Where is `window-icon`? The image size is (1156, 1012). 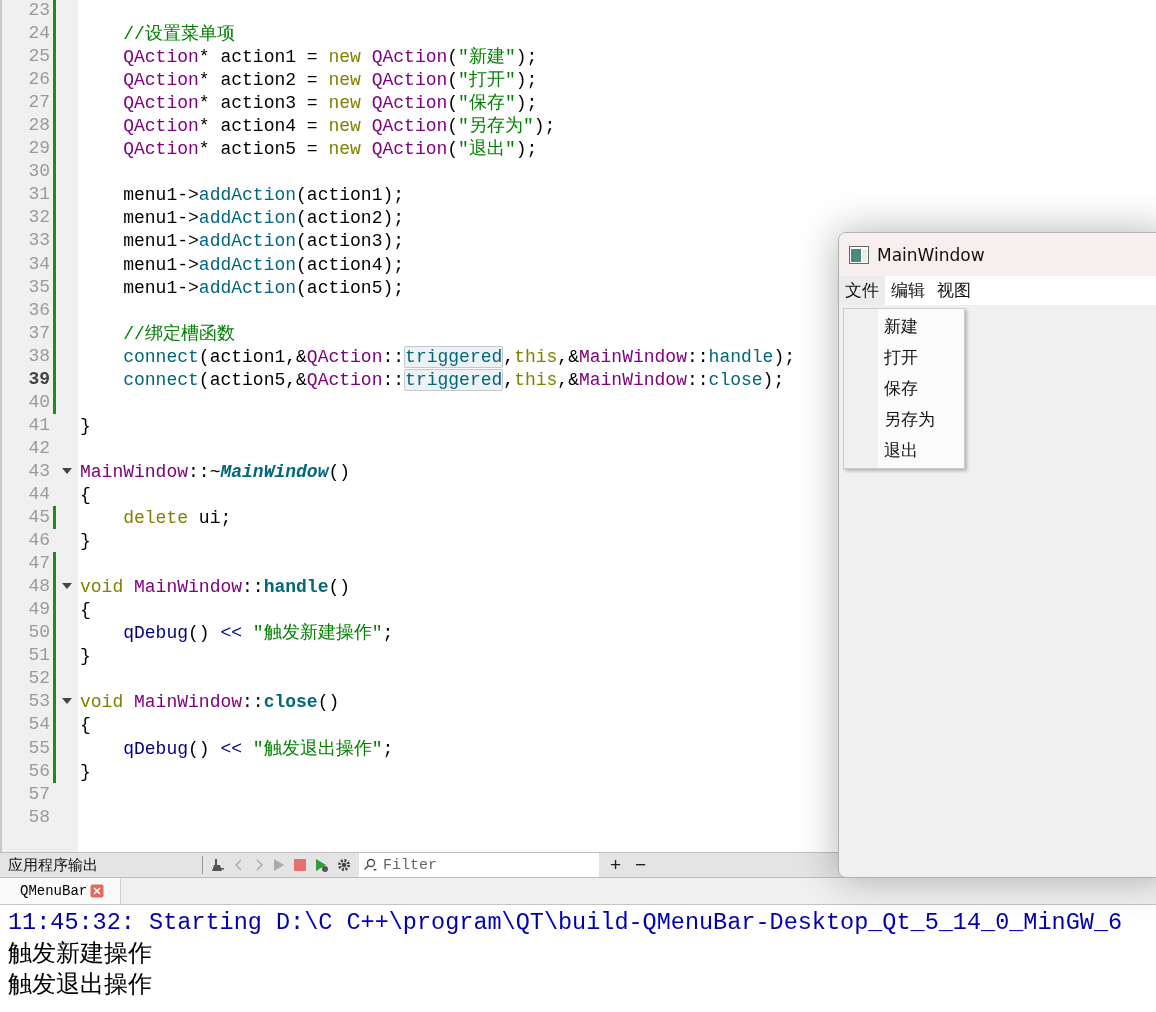
window-icon is located at coordinates (859, 254).